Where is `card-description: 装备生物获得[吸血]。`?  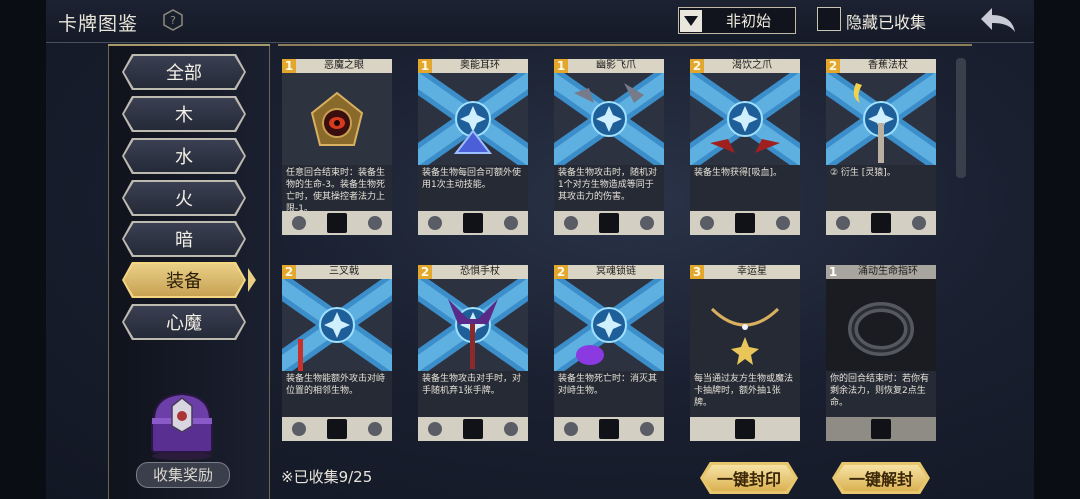
card-description: 装备生物获得[吸血]。 is located at coordinates (745, 188).